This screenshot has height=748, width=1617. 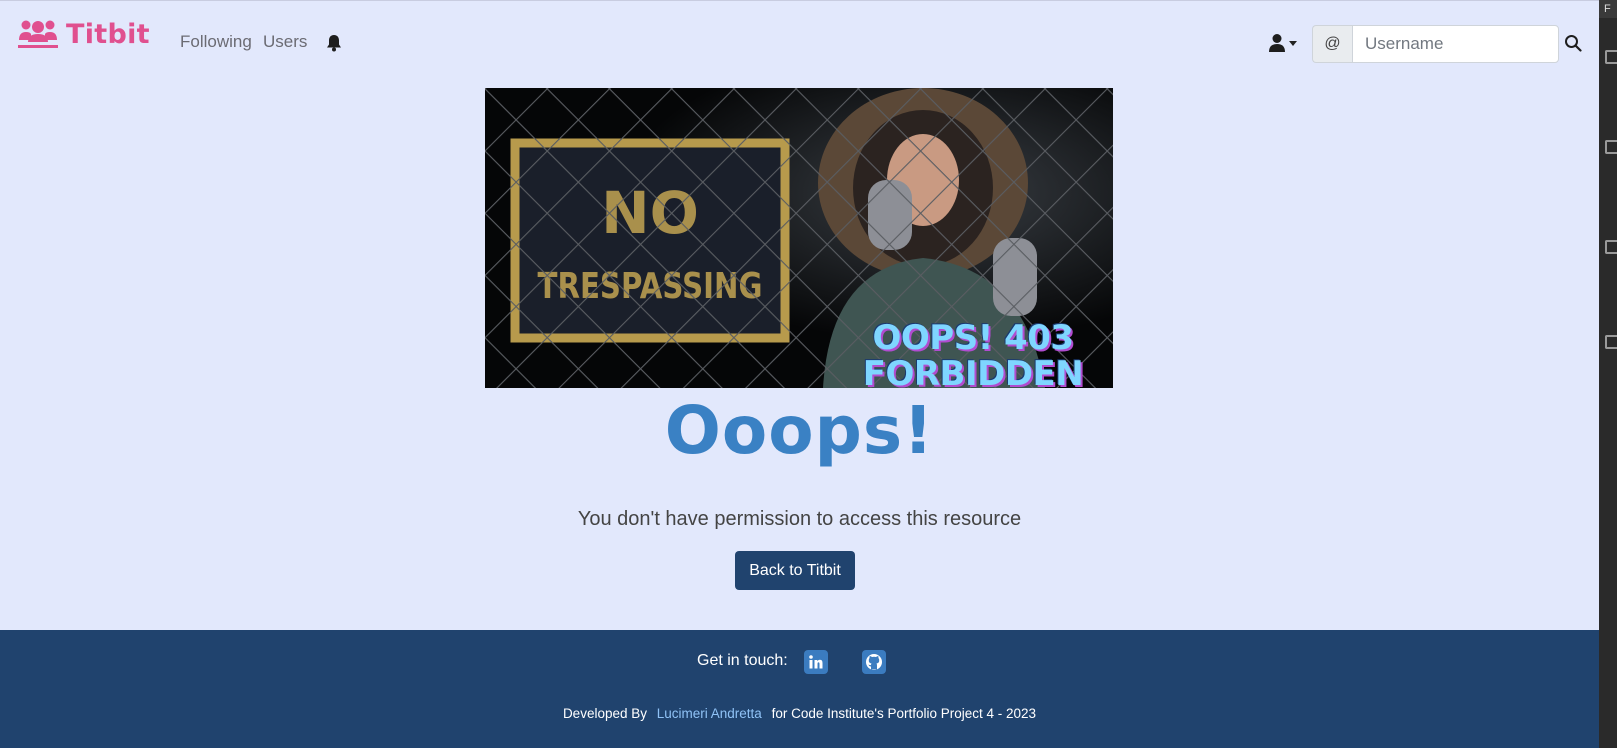 I want to click on nav-link-following: Following, so click(x=216, y=42).